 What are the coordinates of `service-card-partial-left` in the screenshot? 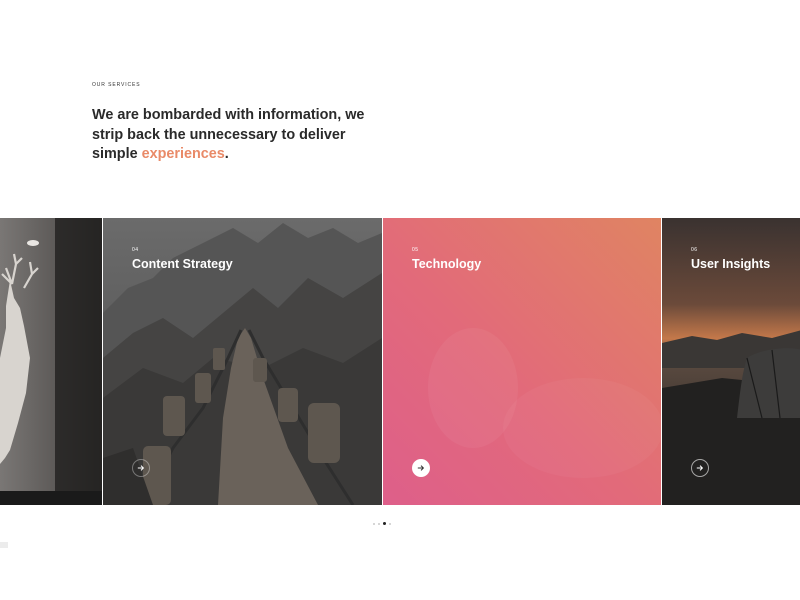 It's located at (51, 361).